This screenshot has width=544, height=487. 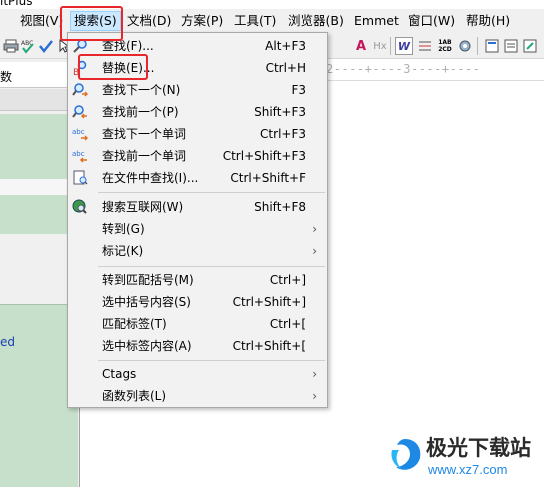 I want to click on menu-item-label: 选中标签内容(A), so click(x=147, y=346).